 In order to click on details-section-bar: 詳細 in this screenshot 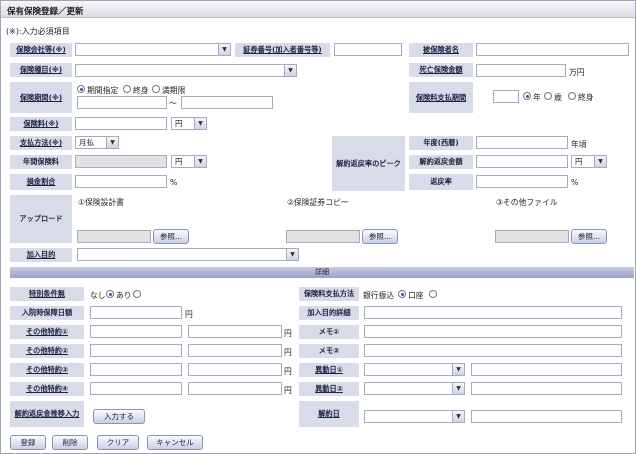, I will do `click(322, 272)`.